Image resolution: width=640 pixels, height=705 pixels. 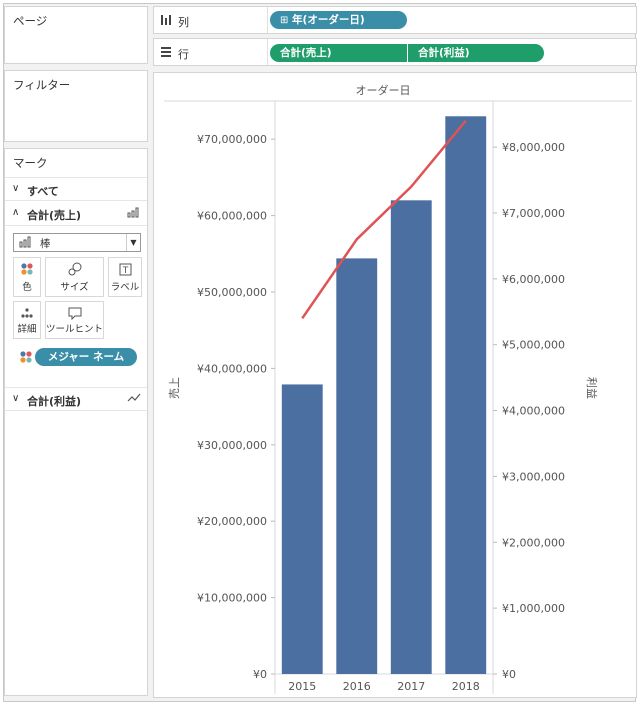 What do you see at coordinates (45, 244) in the screenshot?
I see `mark-type-value: 棒` at bounding box center [45, 244].